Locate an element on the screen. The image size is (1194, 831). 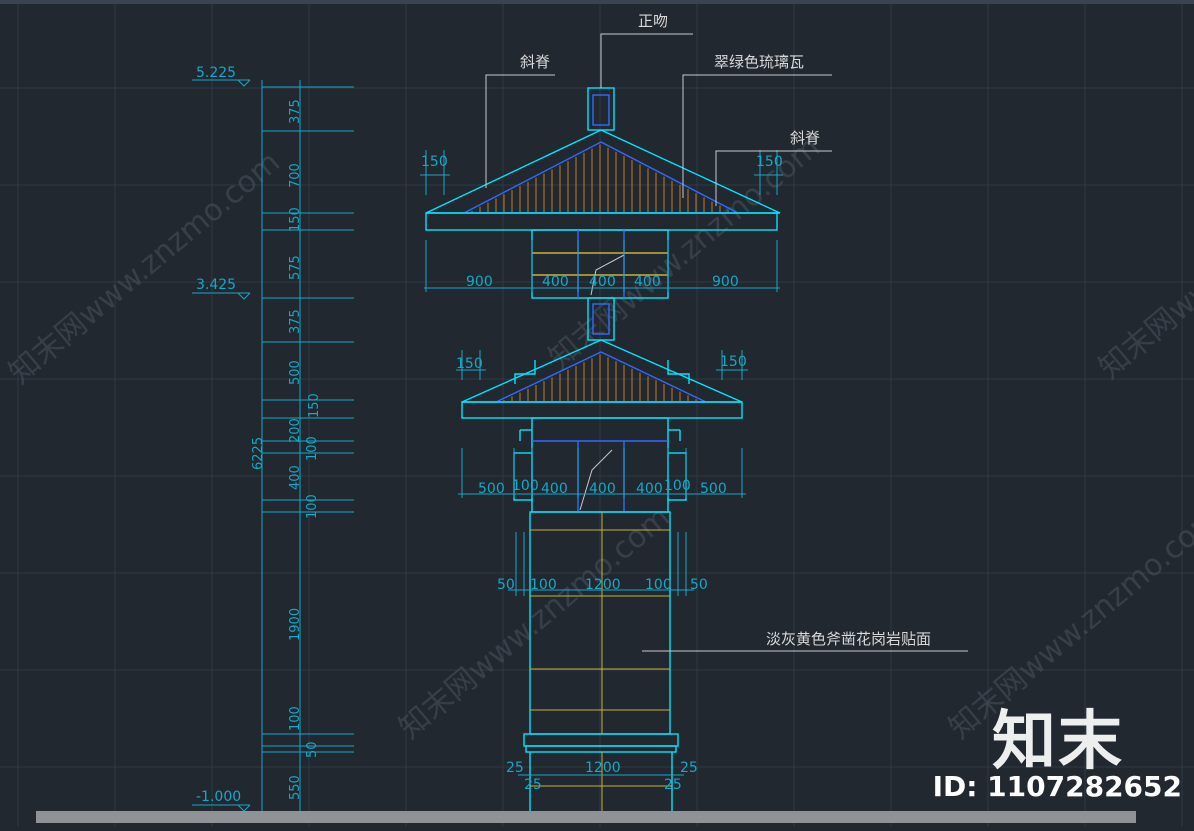
horizontal-scrollbar is located at coordinates (586, 817).